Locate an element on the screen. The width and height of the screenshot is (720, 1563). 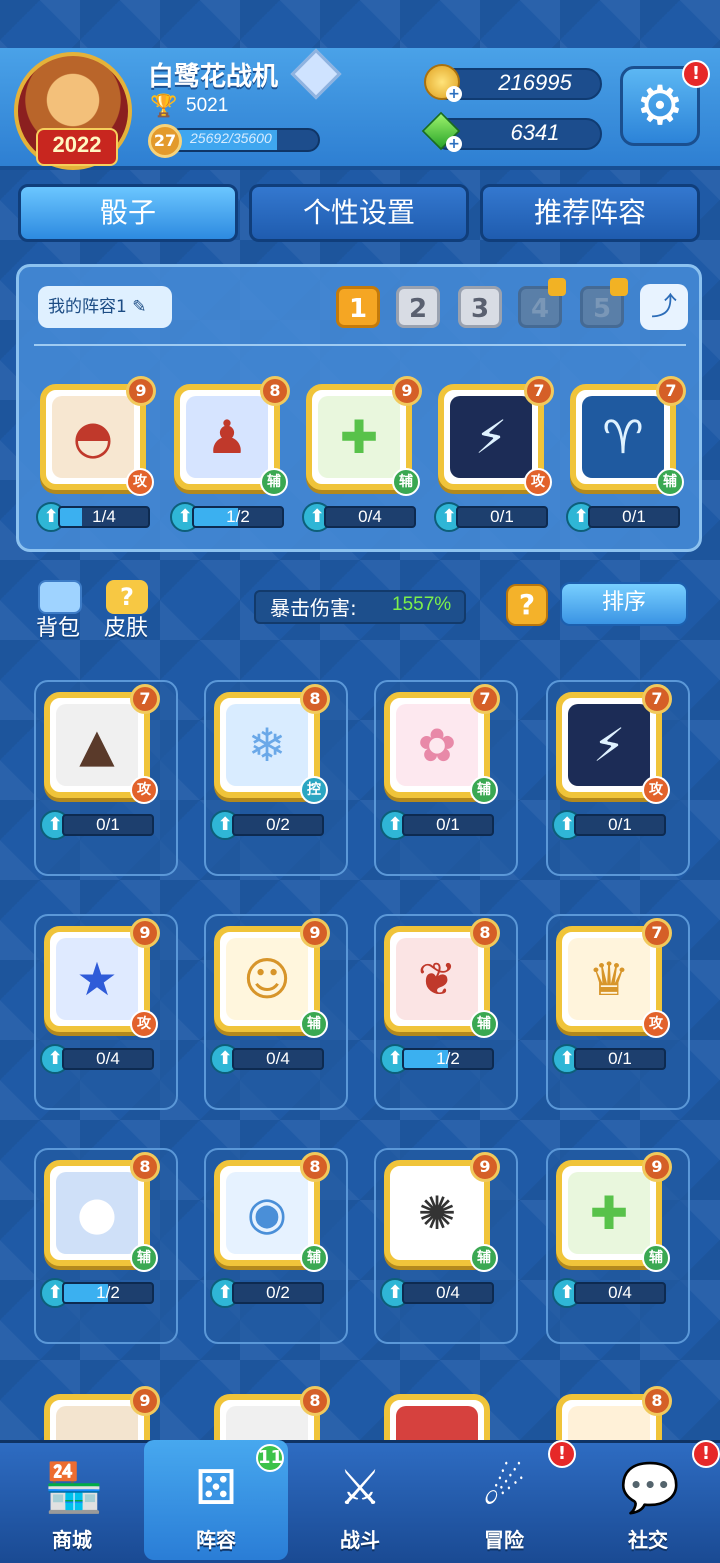
share-icon: ⤴ is located at coordinates (663, 307).